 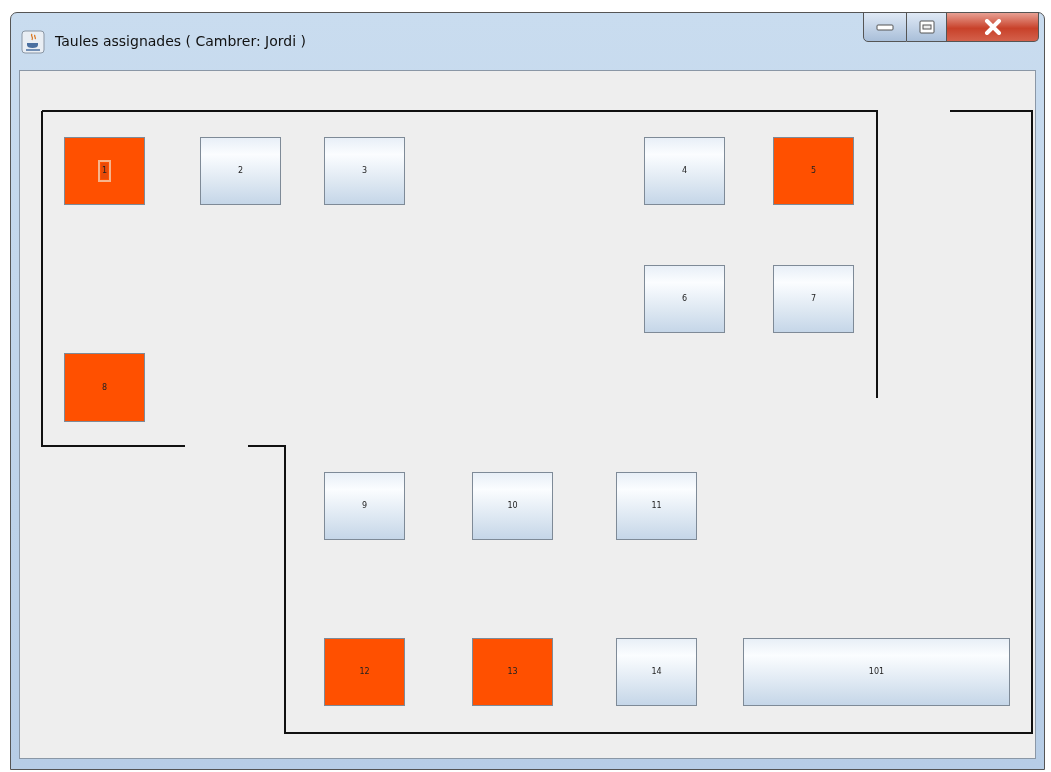 I want to click on minimize-icon, so click(x=885, y=27).